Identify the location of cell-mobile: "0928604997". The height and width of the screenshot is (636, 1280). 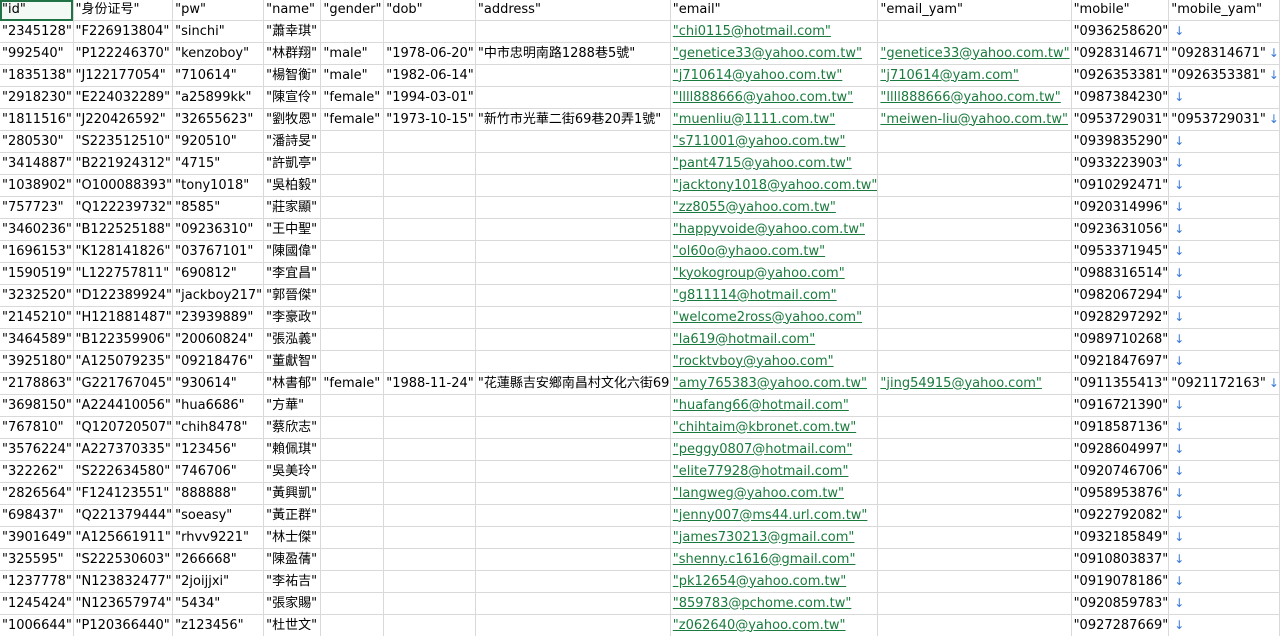
(1120, 449).